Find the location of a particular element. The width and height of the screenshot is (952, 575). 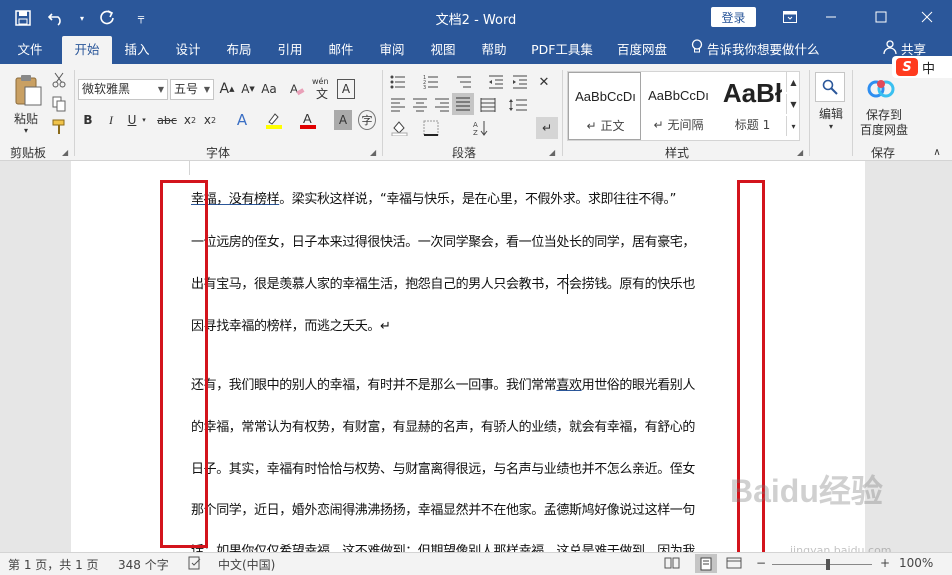

tab-insert: 插入 is located at coordinates (137, 50).